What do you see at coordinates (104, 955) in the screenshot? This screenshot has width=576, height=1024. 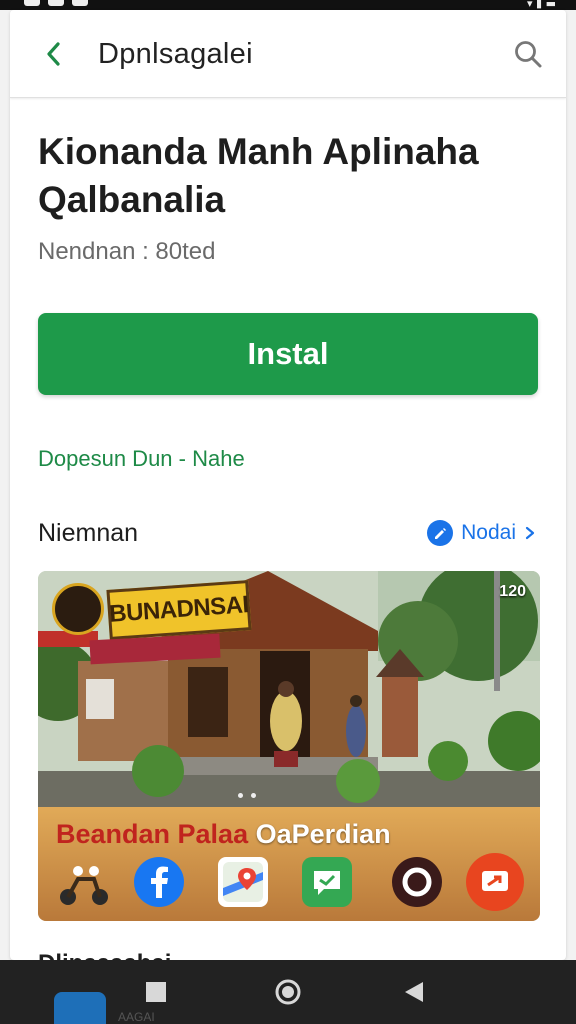 I see `next-section-title: Dlinaaaahai` at bounding box center [104, 955].